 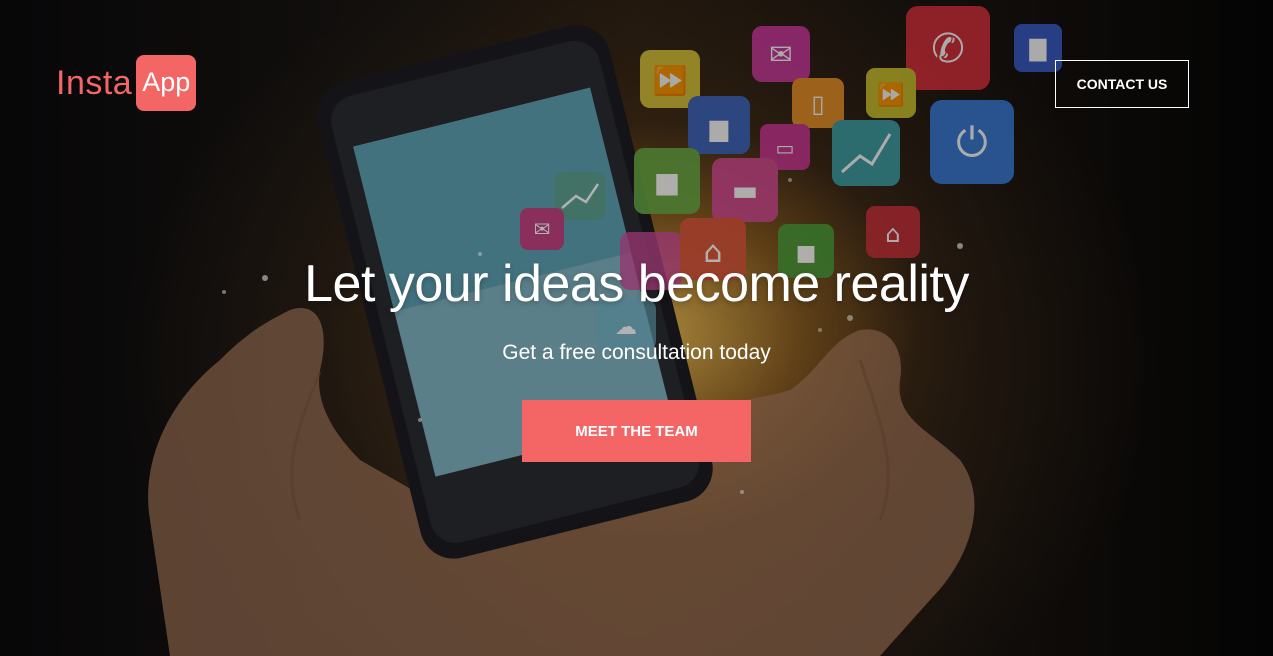 What do you see at coordinates (166, 83) in the screenshot?
I see `logo-text-app-badge: App` at bounding box center [166, 83].